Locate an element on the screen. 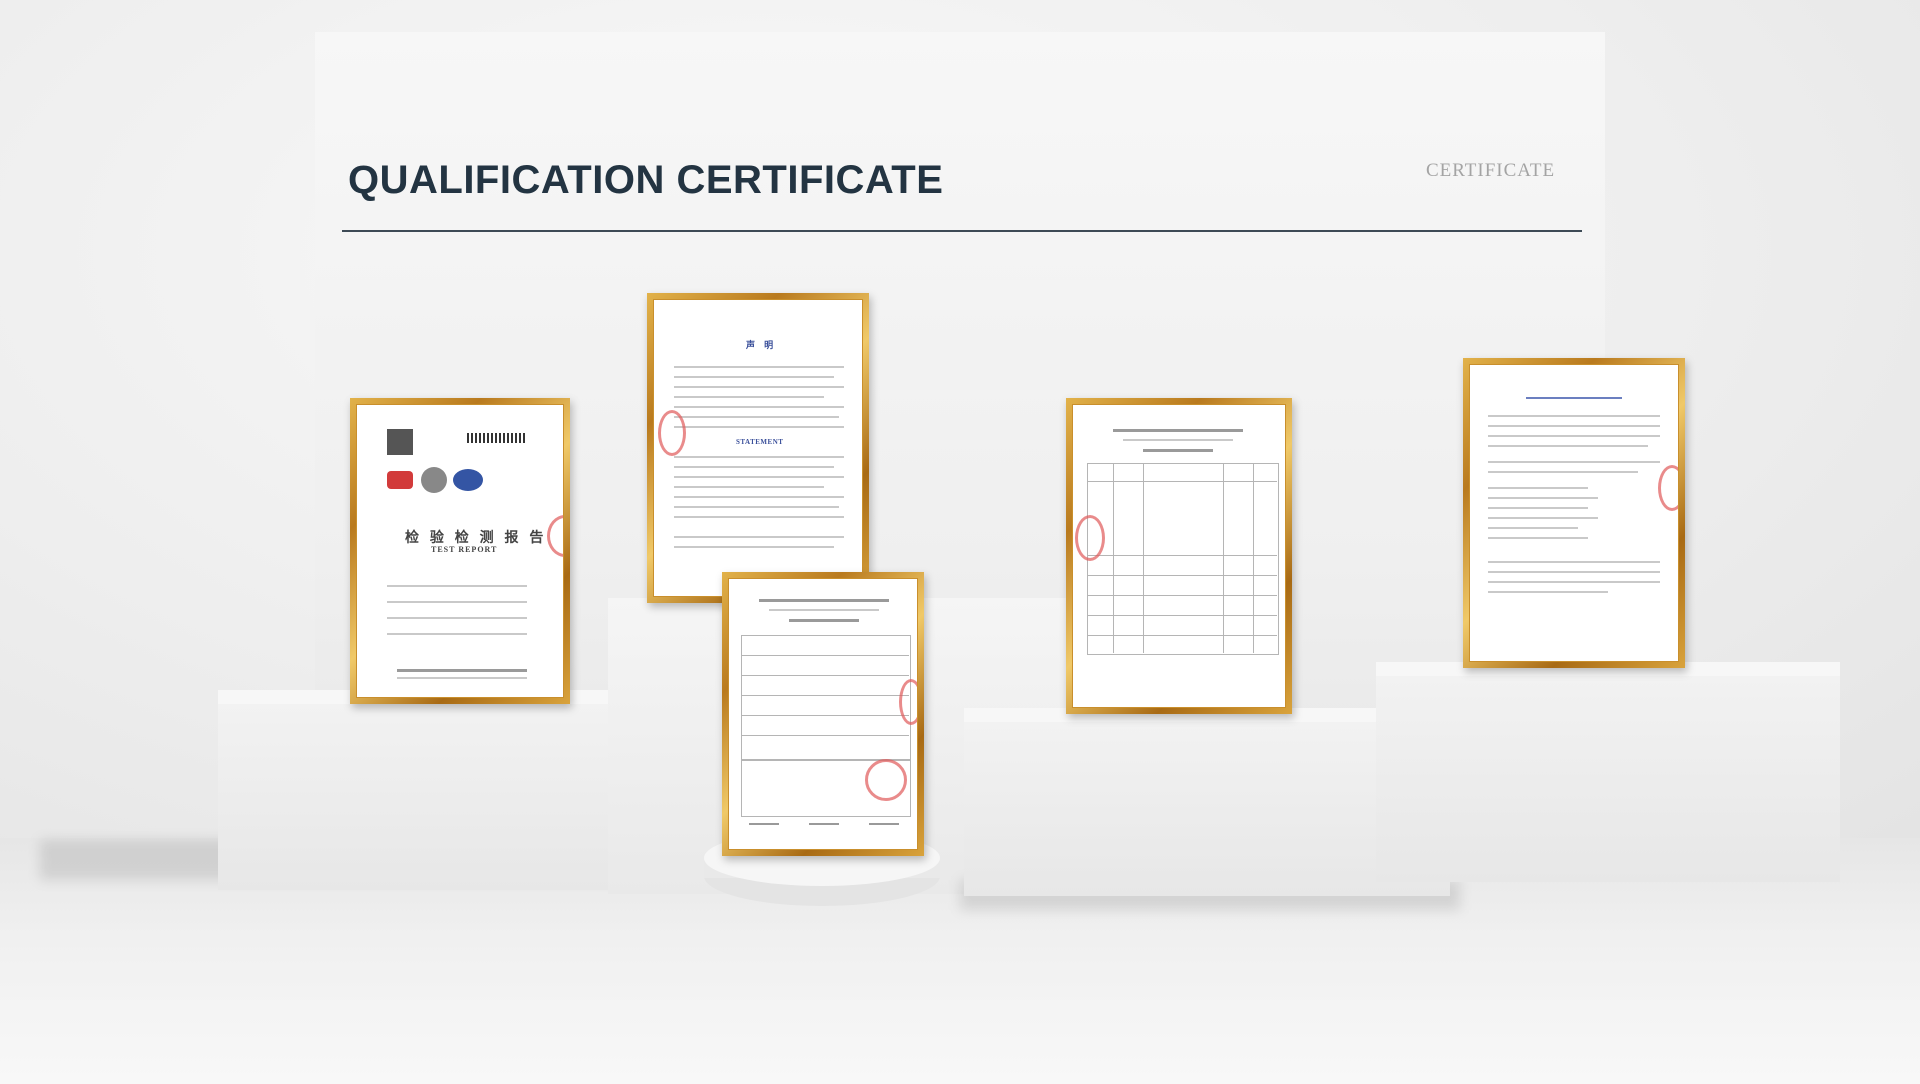 The image size is (1920, 1084). results-table is located at coordinates (1183, 559).